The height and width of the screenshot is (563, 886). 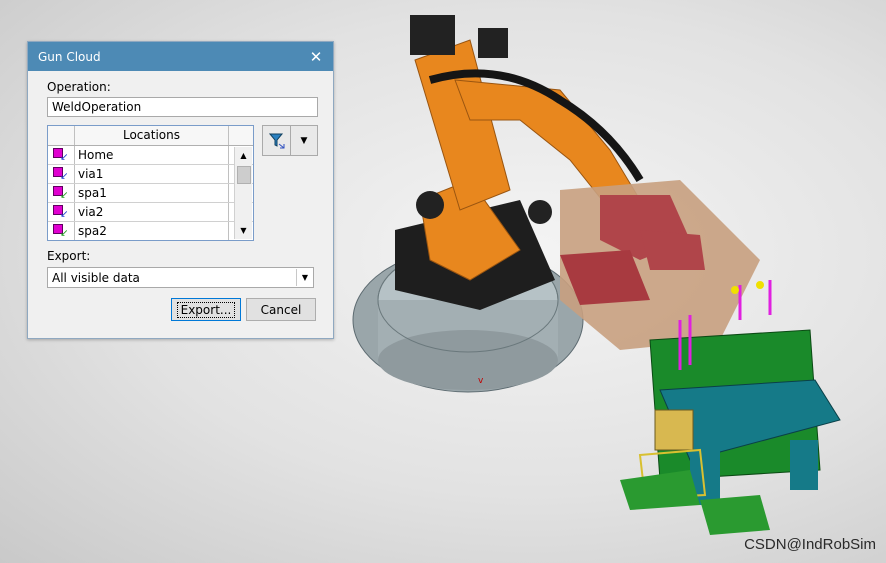 I want to click on export-label: Export:, so click(x=69, y=256).